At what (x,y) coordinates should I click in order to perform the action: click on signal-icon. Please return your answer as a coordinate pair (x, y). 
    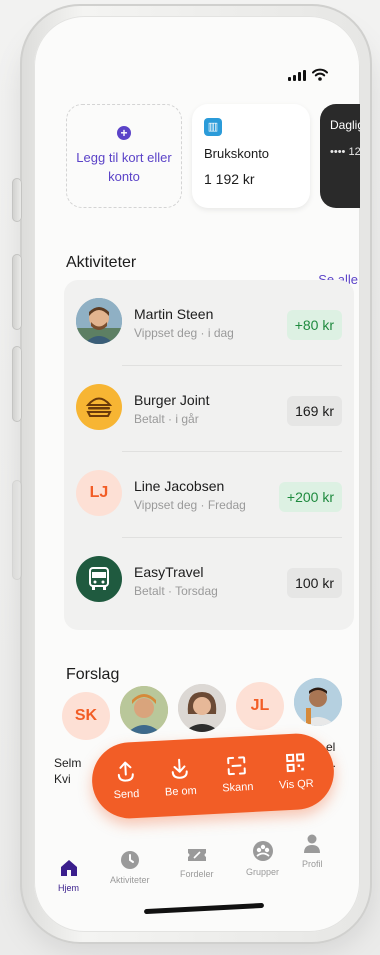
    Looking at the image, I should click on (297, 75).